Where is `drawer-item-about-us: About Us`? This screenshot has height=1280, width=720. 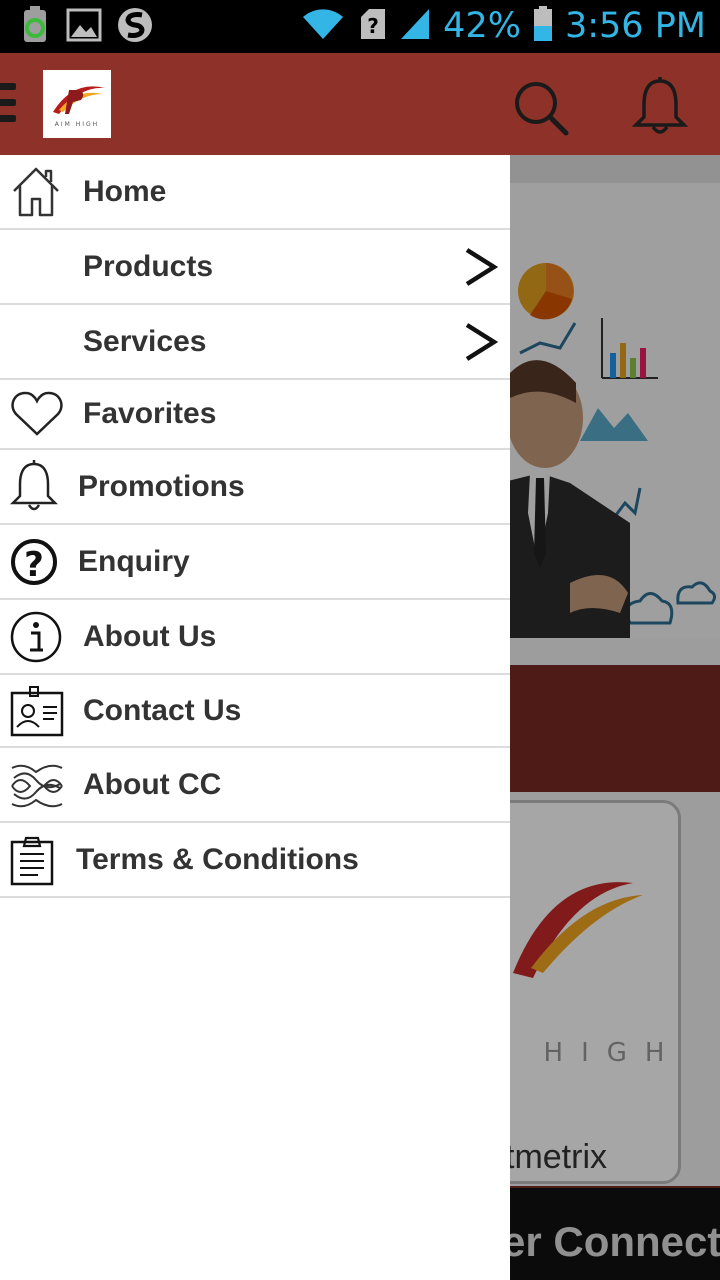 drawer-item-about-us: About Us is located at coordinates (255, 637).